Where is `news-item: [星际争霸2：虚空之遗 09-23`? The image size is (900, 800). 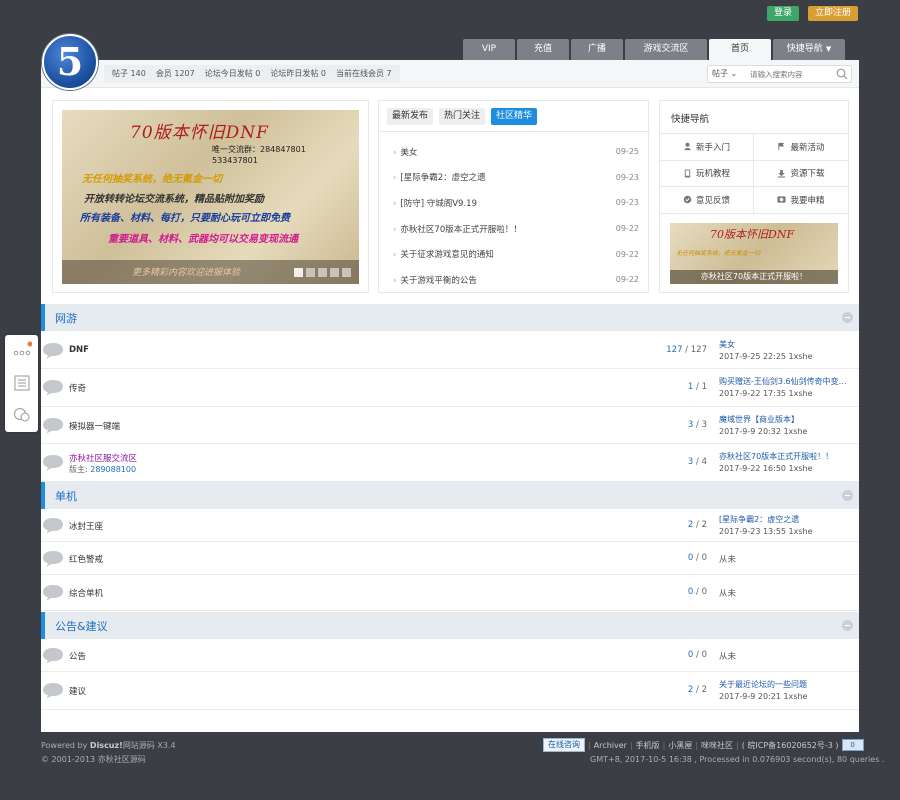 news-item: [星际争霸2：虚空之遗 09-23 is located at coordinates (516, 178).